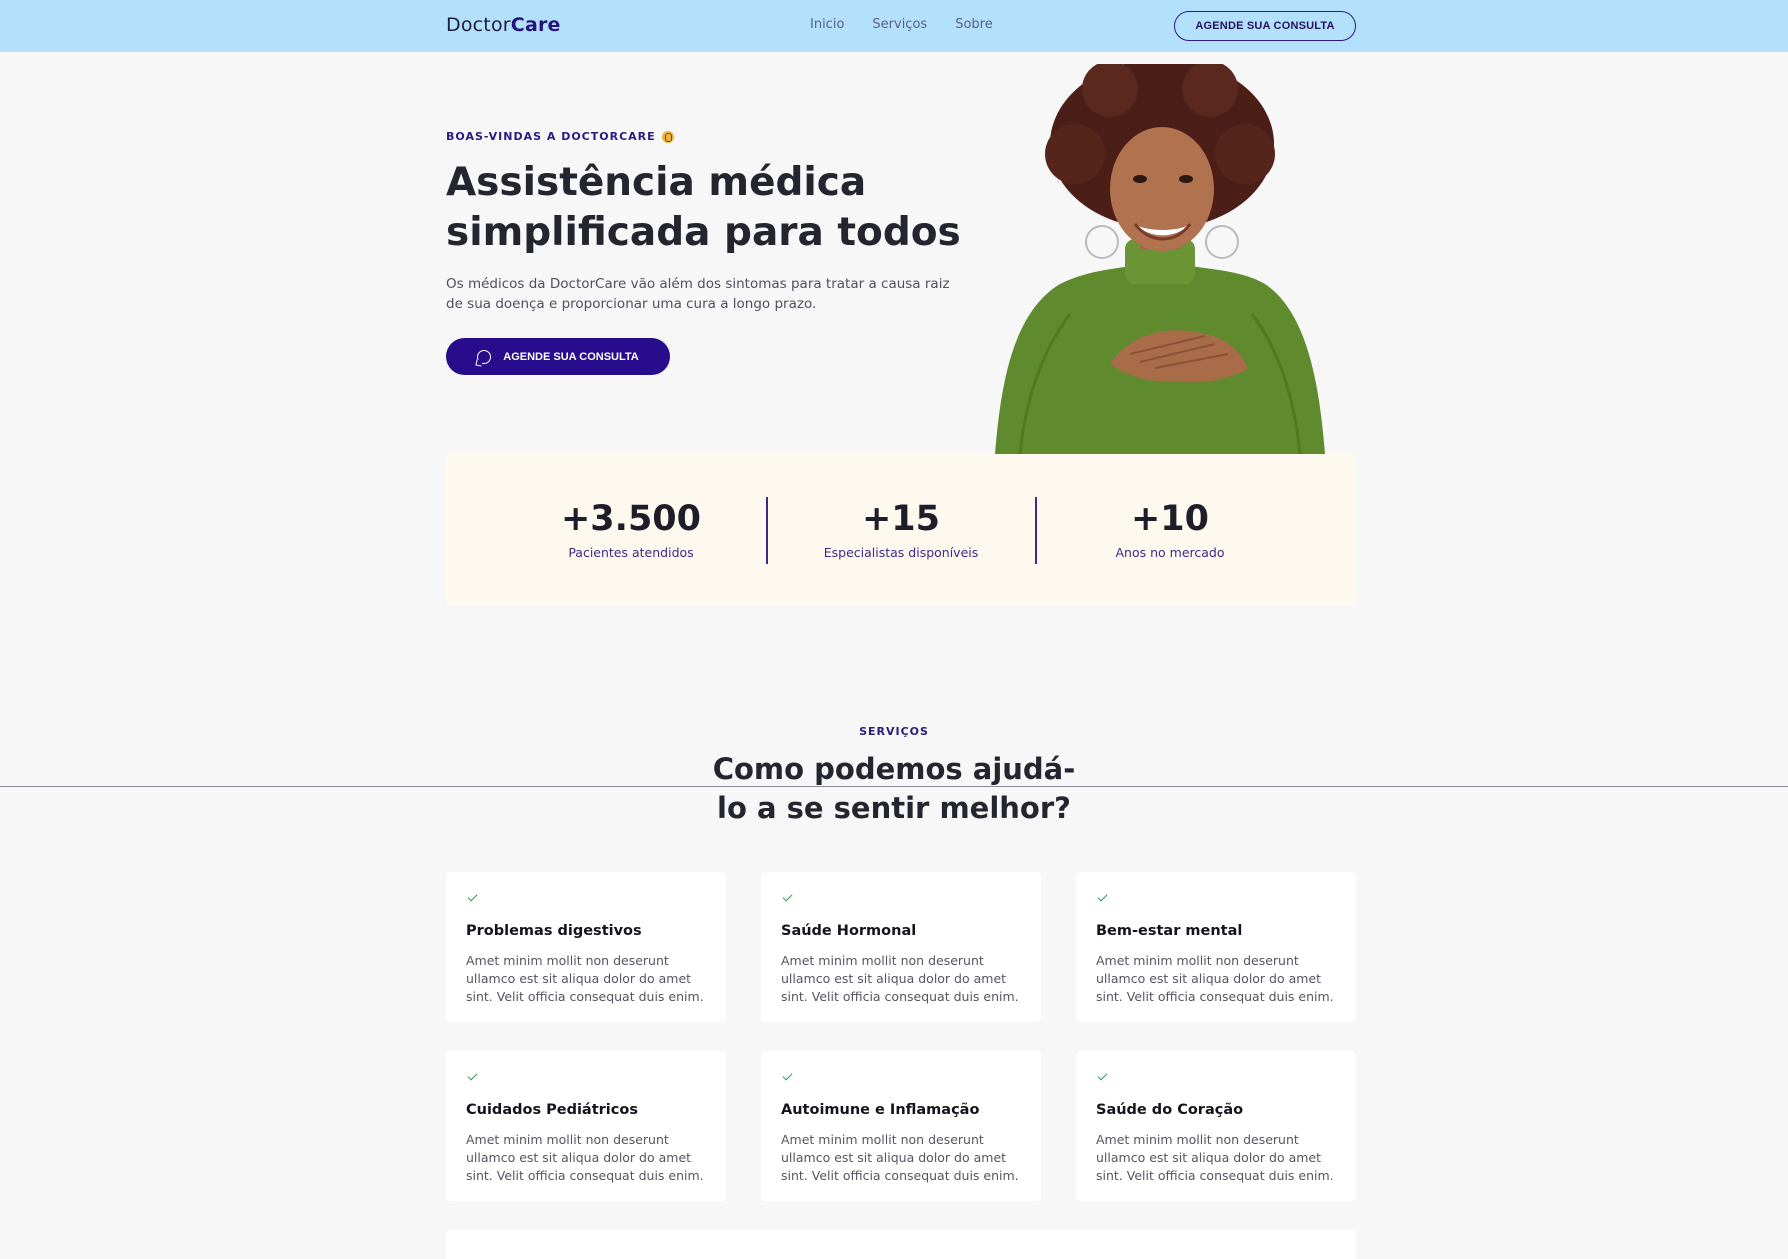 The height and width of the screenshot is (1259, 1788). Describe the element at coordinates (1169, 931) in the screenshot. I see `service-card-title: Bem-estar mental` at that location.